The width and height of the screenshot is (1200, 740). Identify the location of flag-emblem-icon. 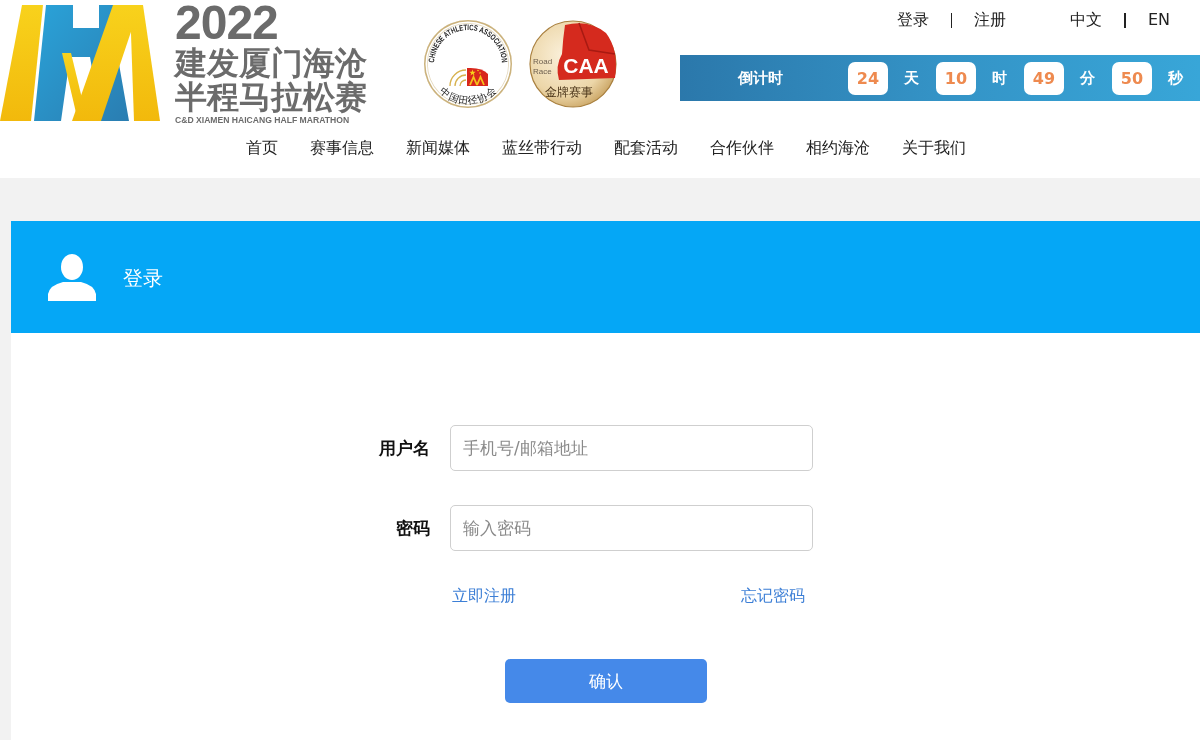
(468, 77).